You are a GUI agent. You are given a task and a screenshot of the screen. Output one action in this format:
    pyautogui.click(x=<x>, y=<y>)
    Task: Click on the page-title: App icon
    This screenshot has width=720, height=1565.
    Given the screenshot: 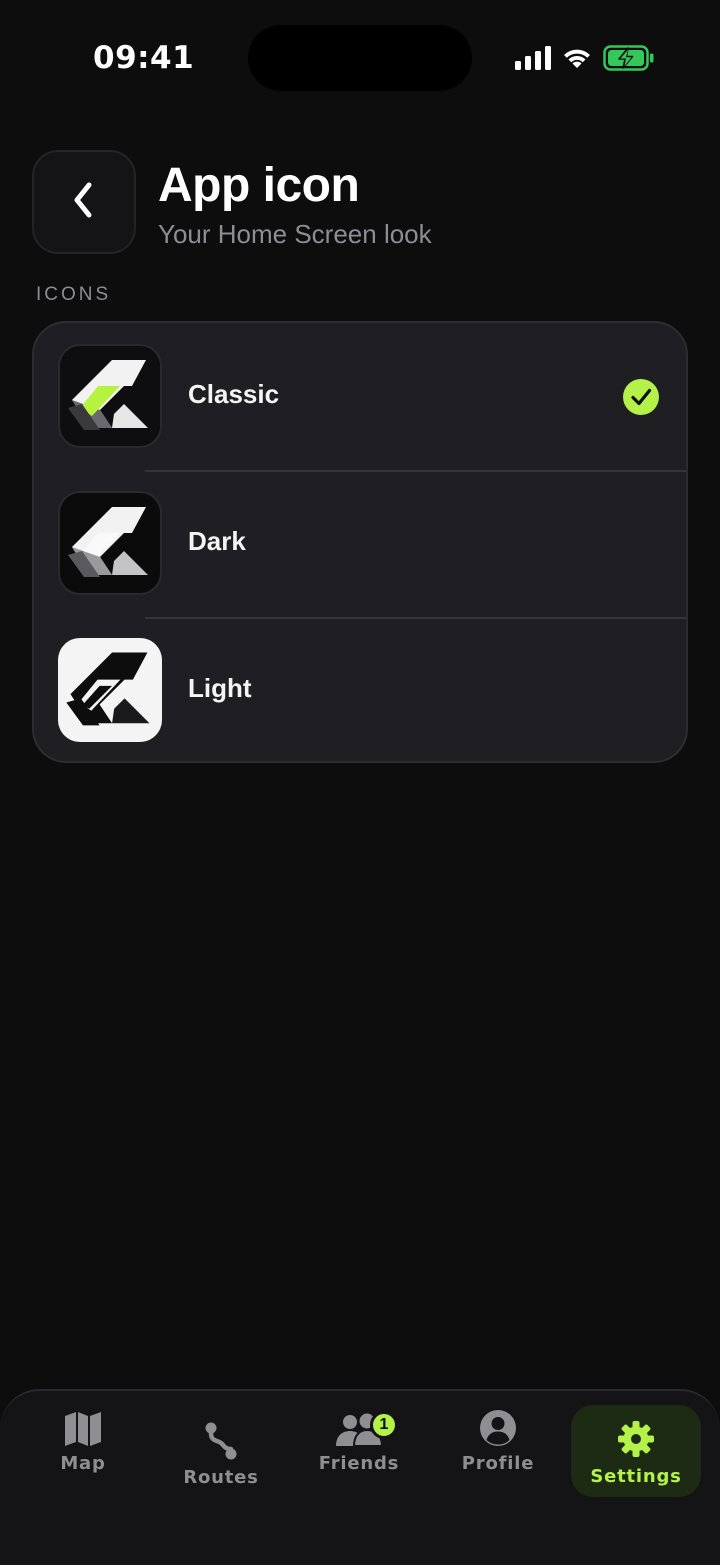 What is the action you would take?
    pyautogui.click(x=259, y=185)
    